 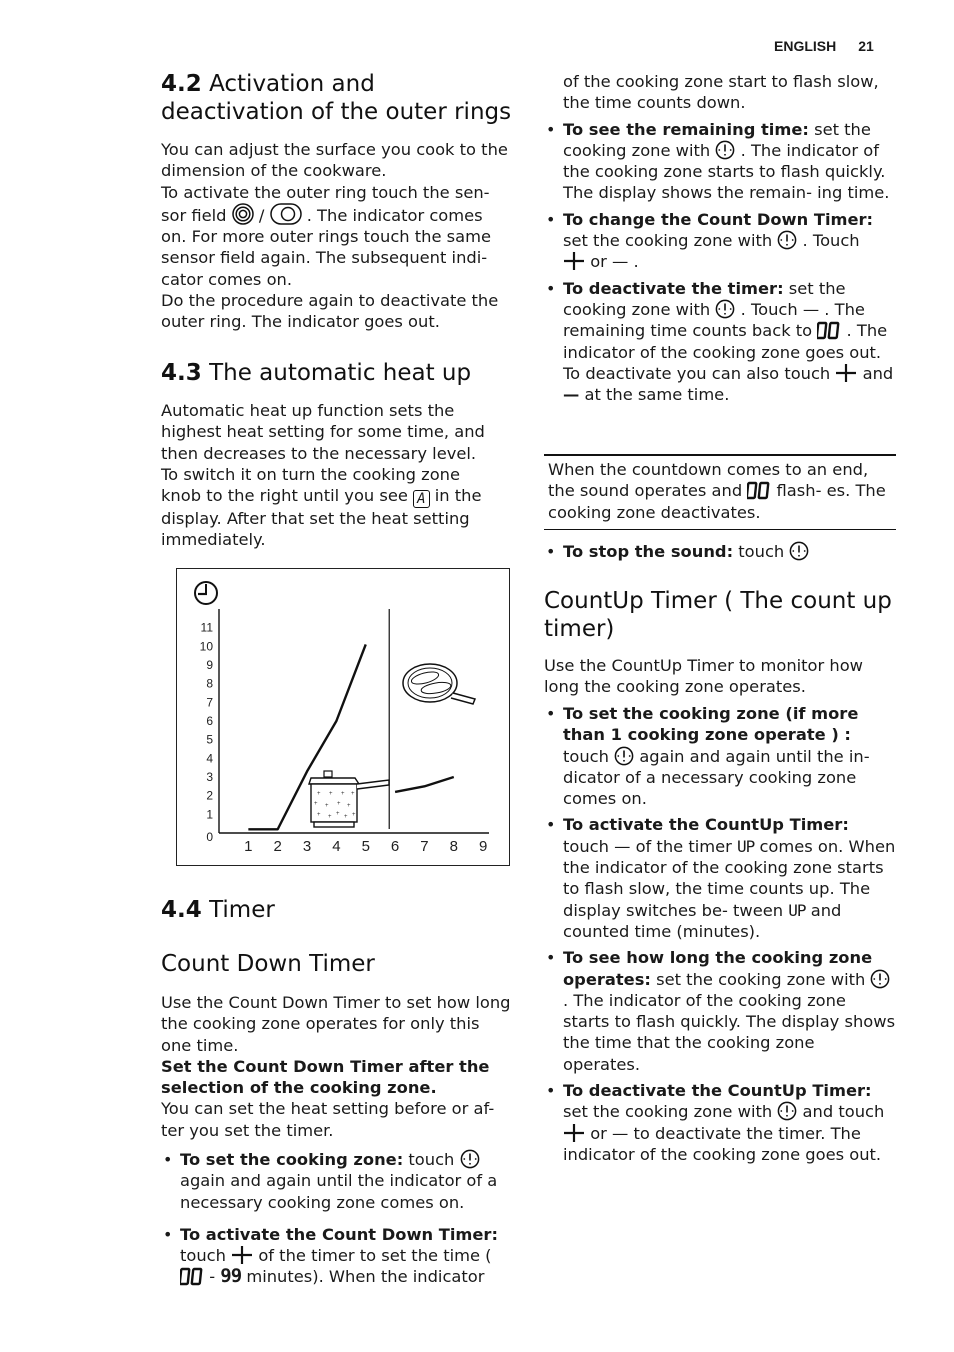 I want to click on y-tick-label: 0, so click(x=209, y=837).